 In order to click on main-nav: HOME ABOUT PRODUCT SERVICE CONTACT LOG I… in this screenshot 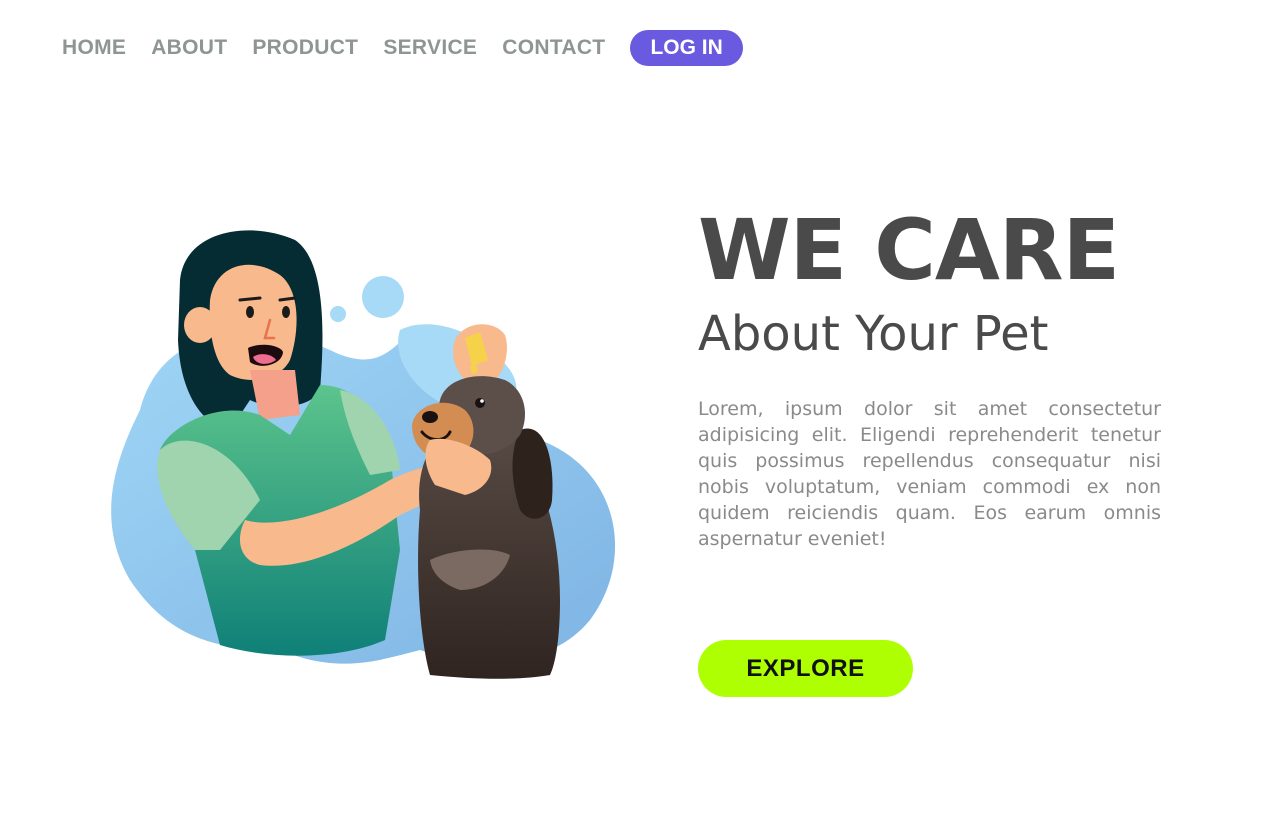, I will do `click(402, 48)`.